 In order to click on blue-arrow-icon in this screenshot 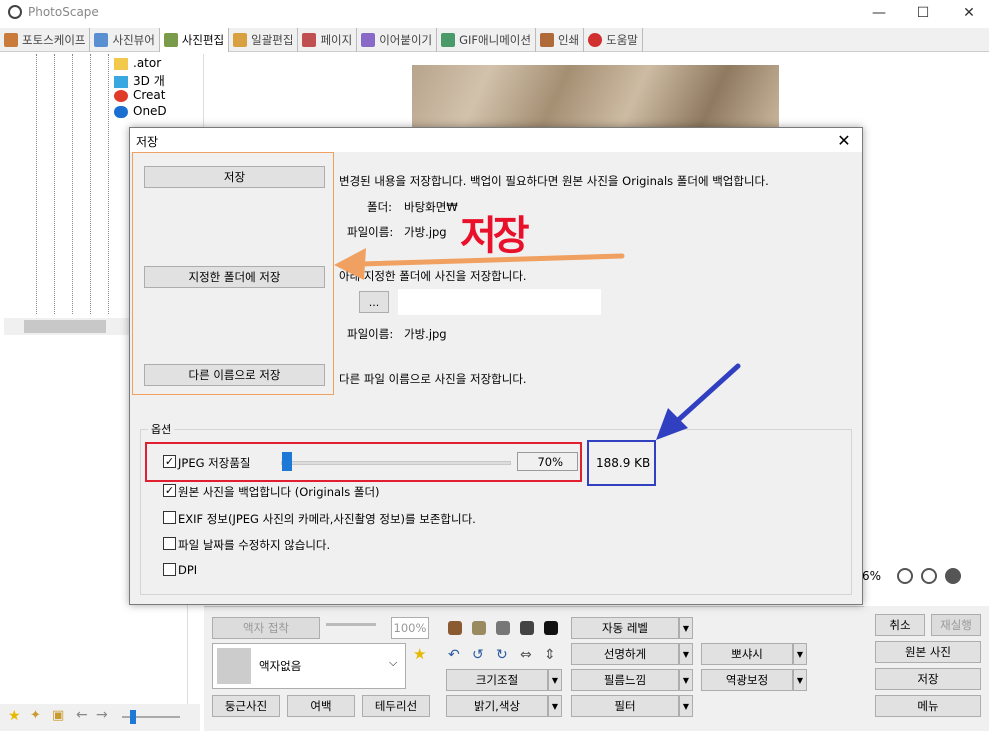, I will do `click(698, 401)`.